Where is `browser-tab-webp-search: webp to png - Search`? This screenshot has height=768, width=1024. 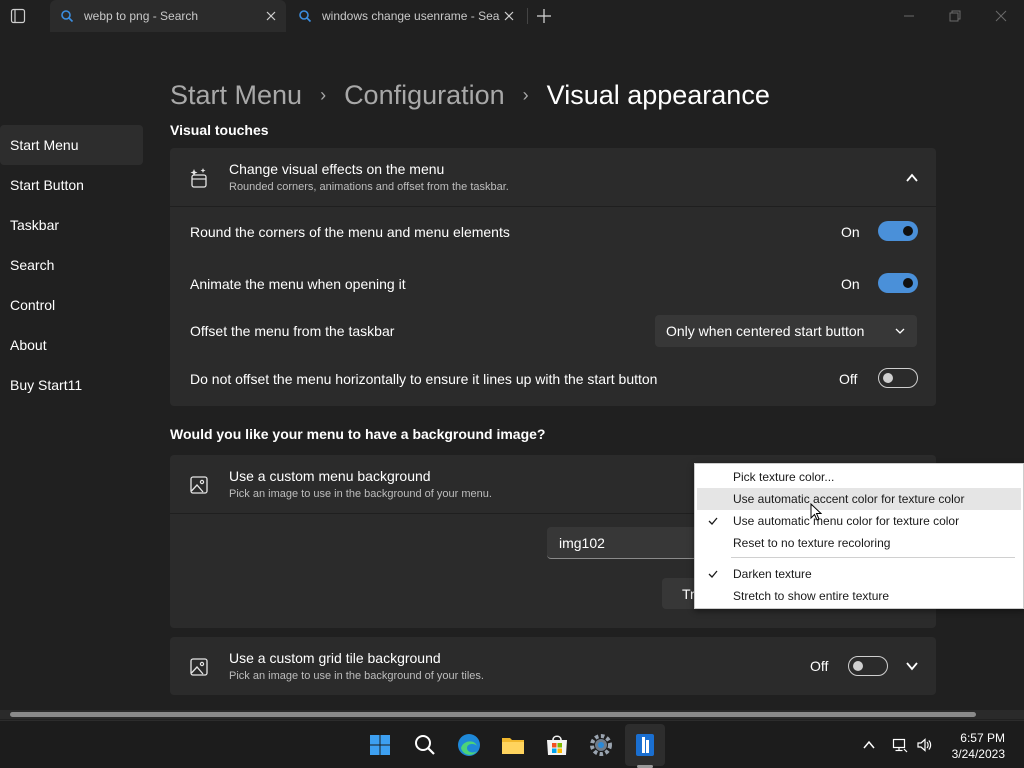
browser-tab-webp-search: webp to png - Search is located at coordinates (168, 16).